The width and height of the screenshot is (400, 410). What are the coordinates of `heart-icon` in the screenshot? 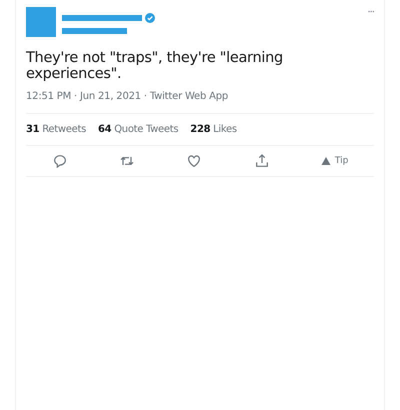 It's located at (194, 161).